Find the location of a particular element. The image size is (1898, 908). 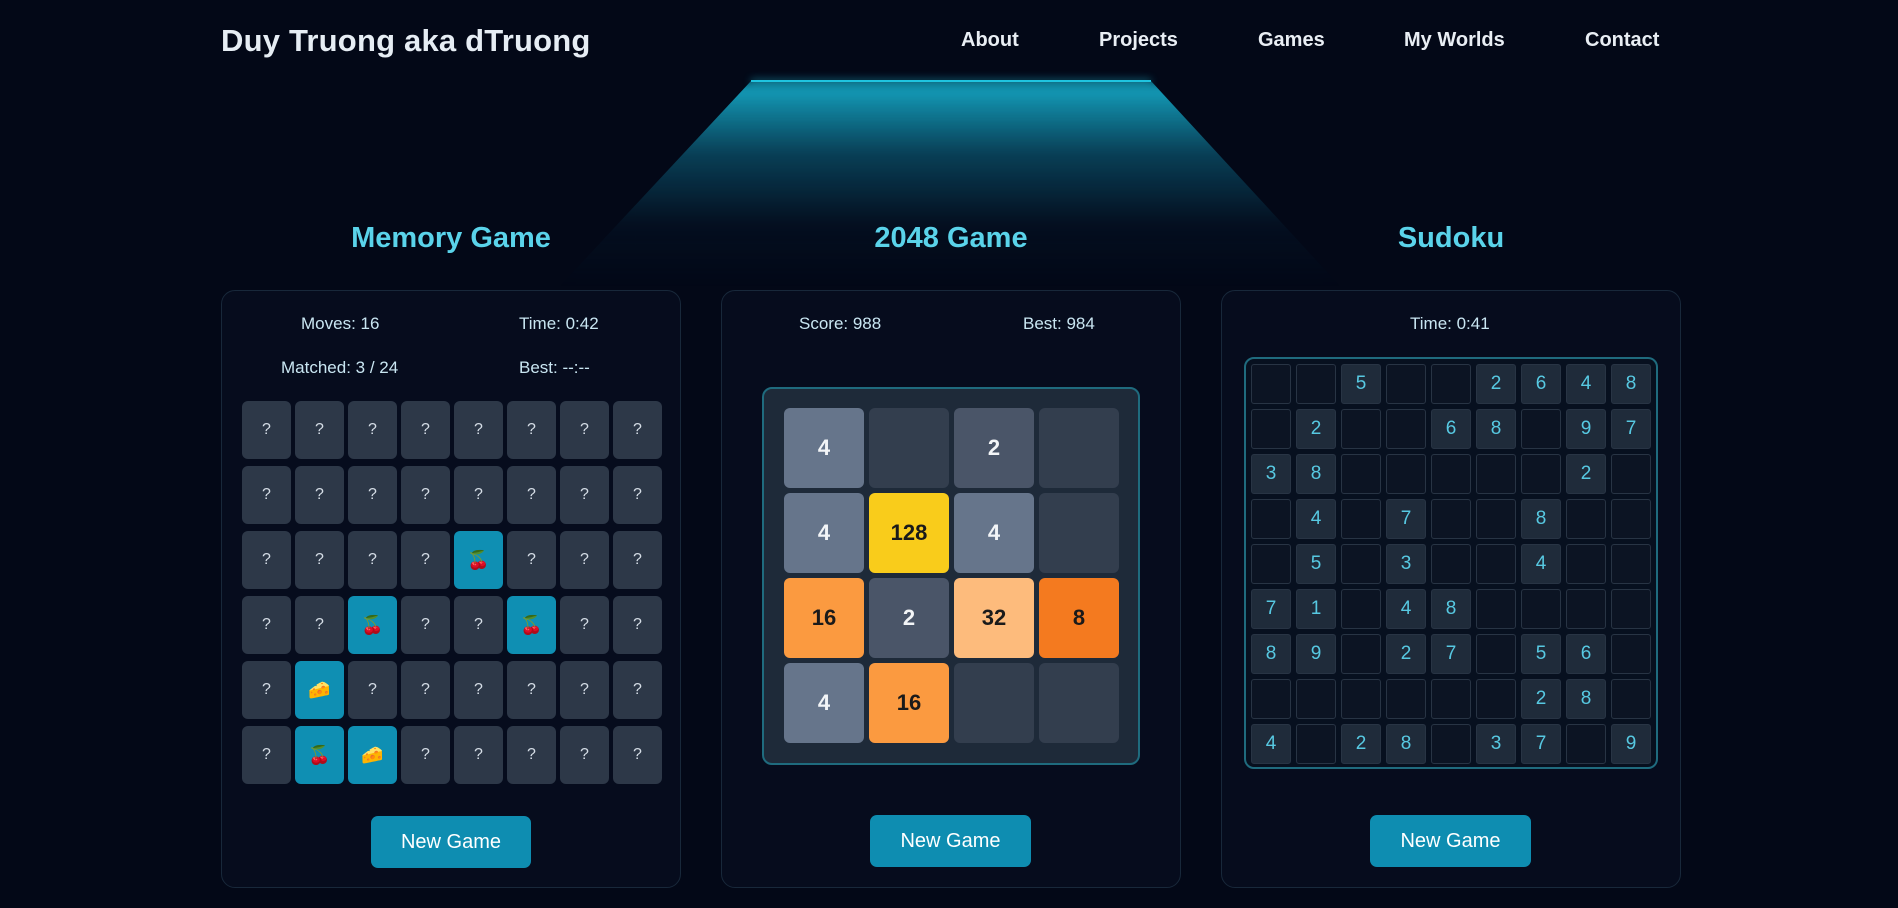

sudoku-new-game-button: New Game is located at coordinates (1450, 841).